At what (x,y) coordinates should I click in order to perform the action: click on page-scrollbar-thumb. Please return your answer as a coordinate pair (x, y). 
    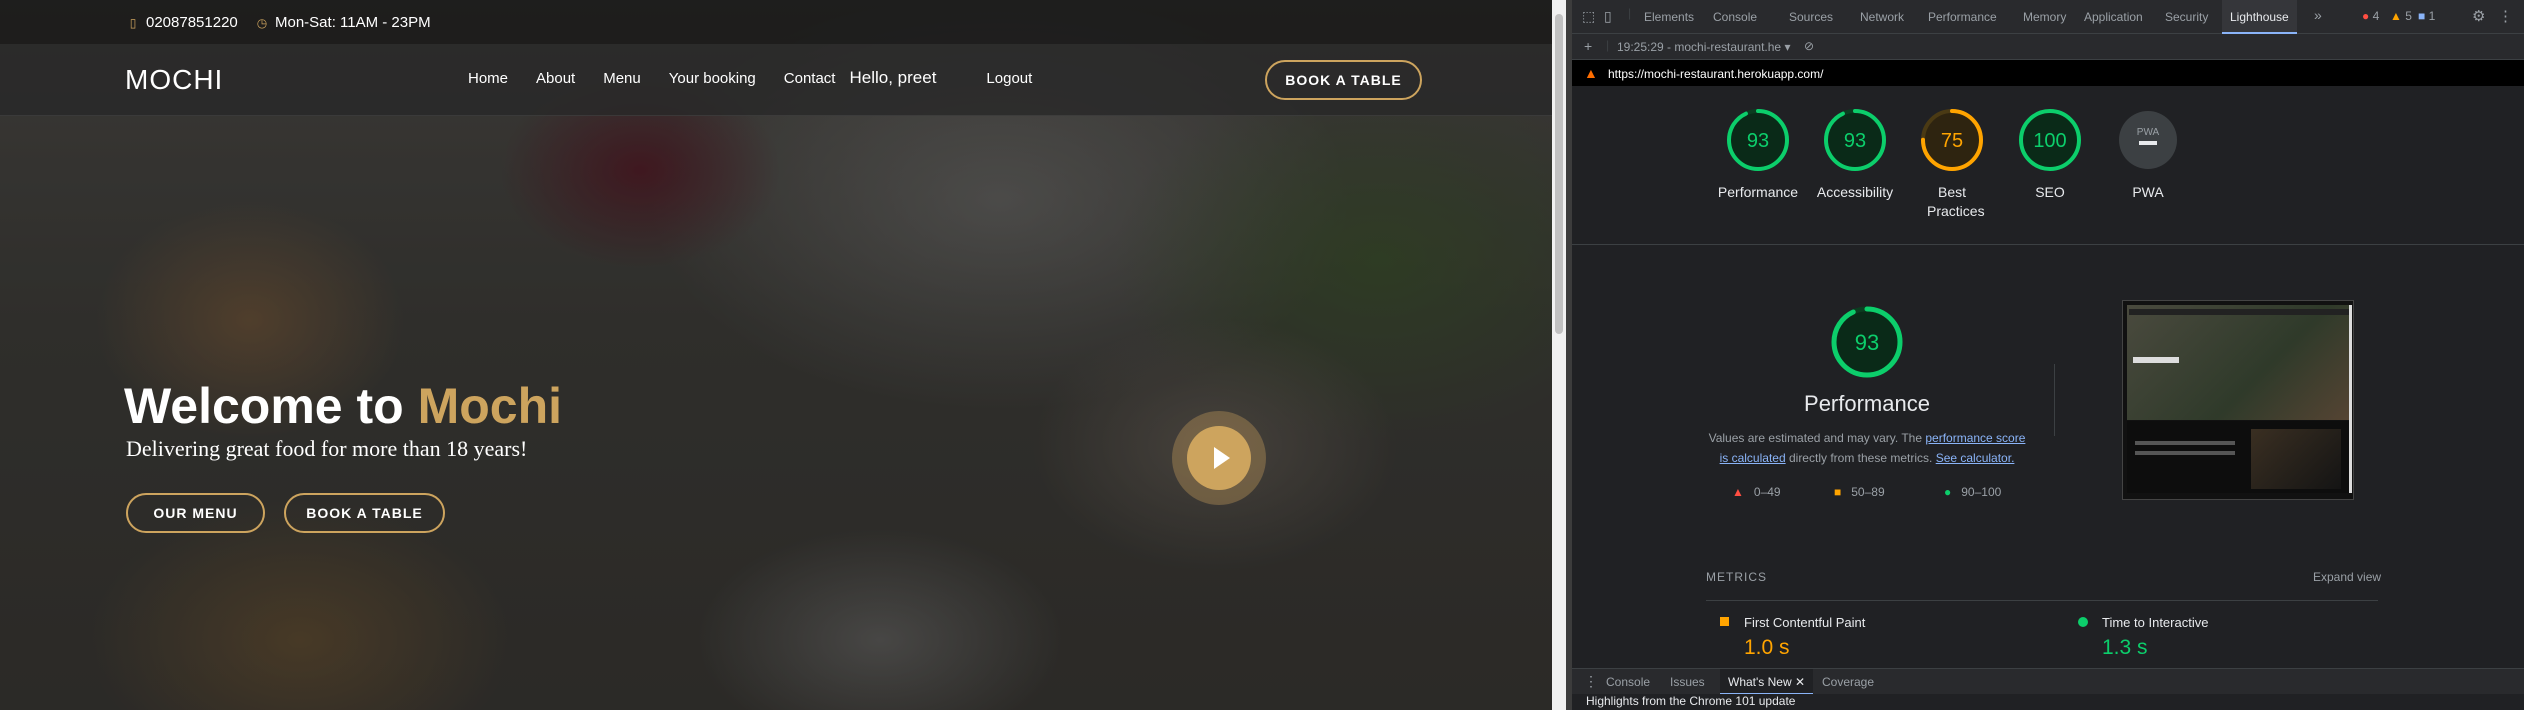
    Looking at the image, I should click on (1559, 174).